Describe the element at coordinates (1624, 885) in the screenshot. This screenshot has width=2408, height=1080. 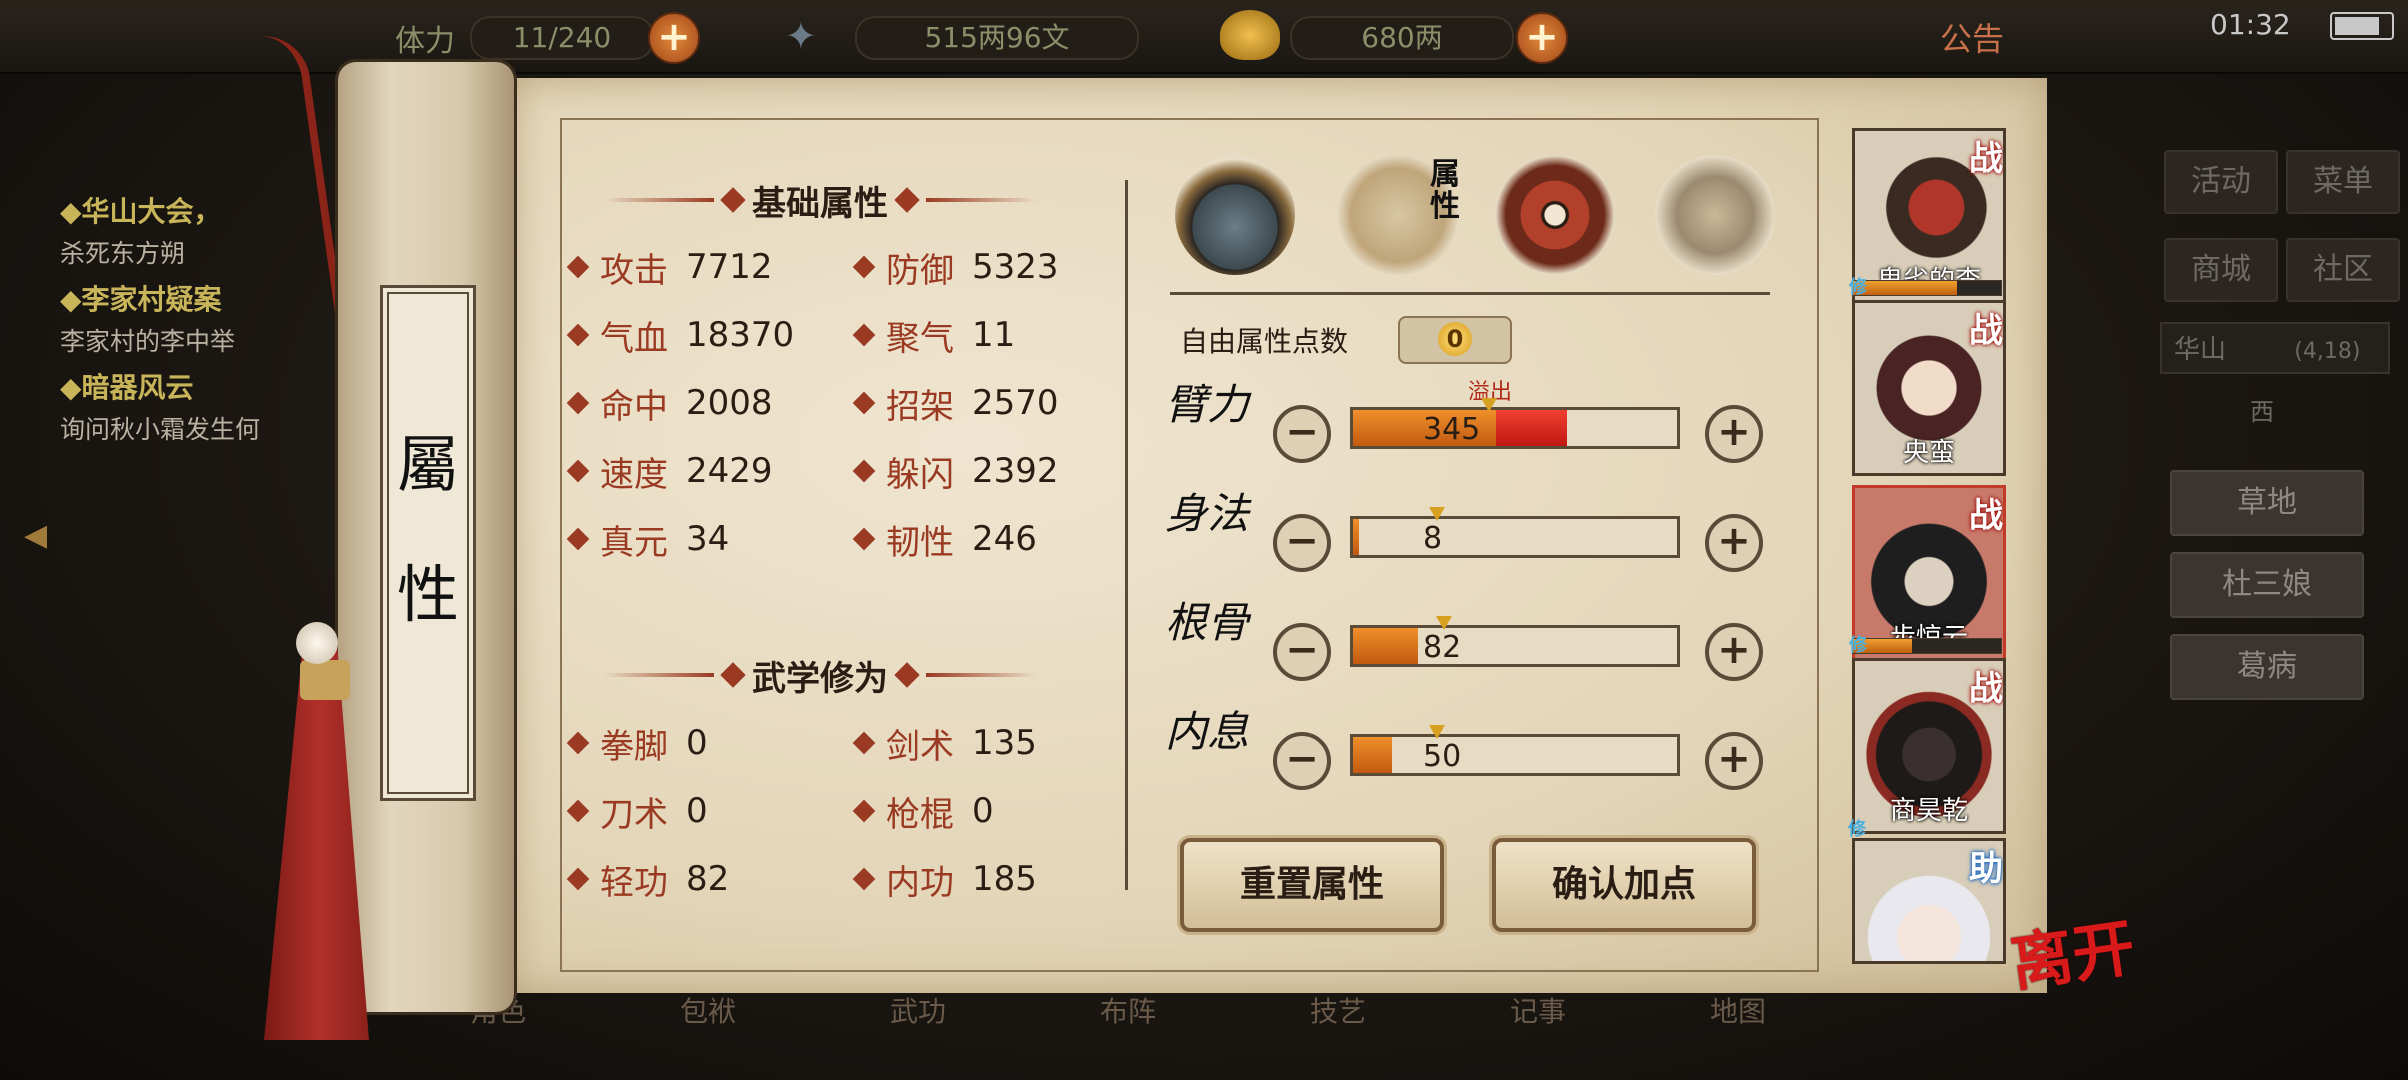
I see `confirm-points-button: 确认加点` at that location.